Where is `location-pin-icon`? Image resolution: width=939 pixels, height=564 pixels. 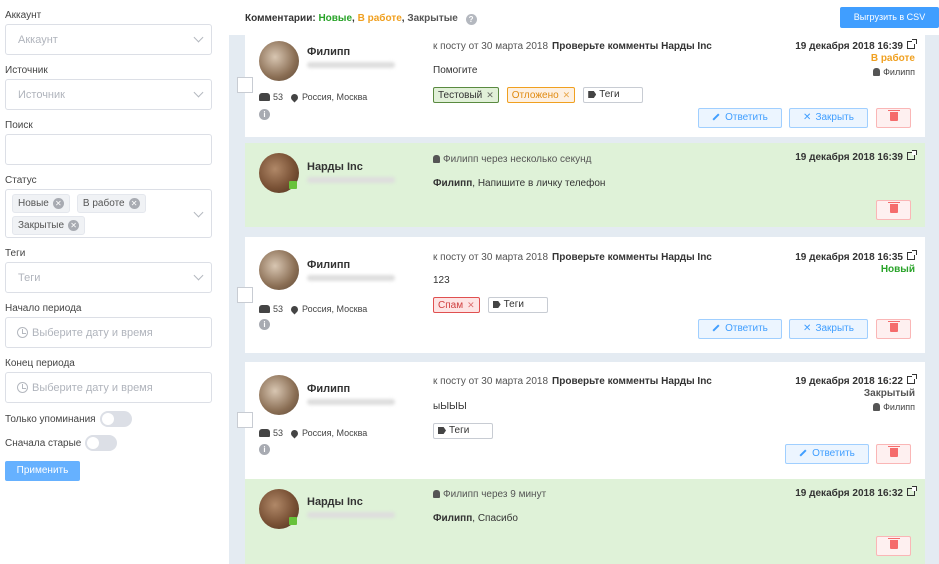
location-pin-icon is located at coordinates (294, 309).